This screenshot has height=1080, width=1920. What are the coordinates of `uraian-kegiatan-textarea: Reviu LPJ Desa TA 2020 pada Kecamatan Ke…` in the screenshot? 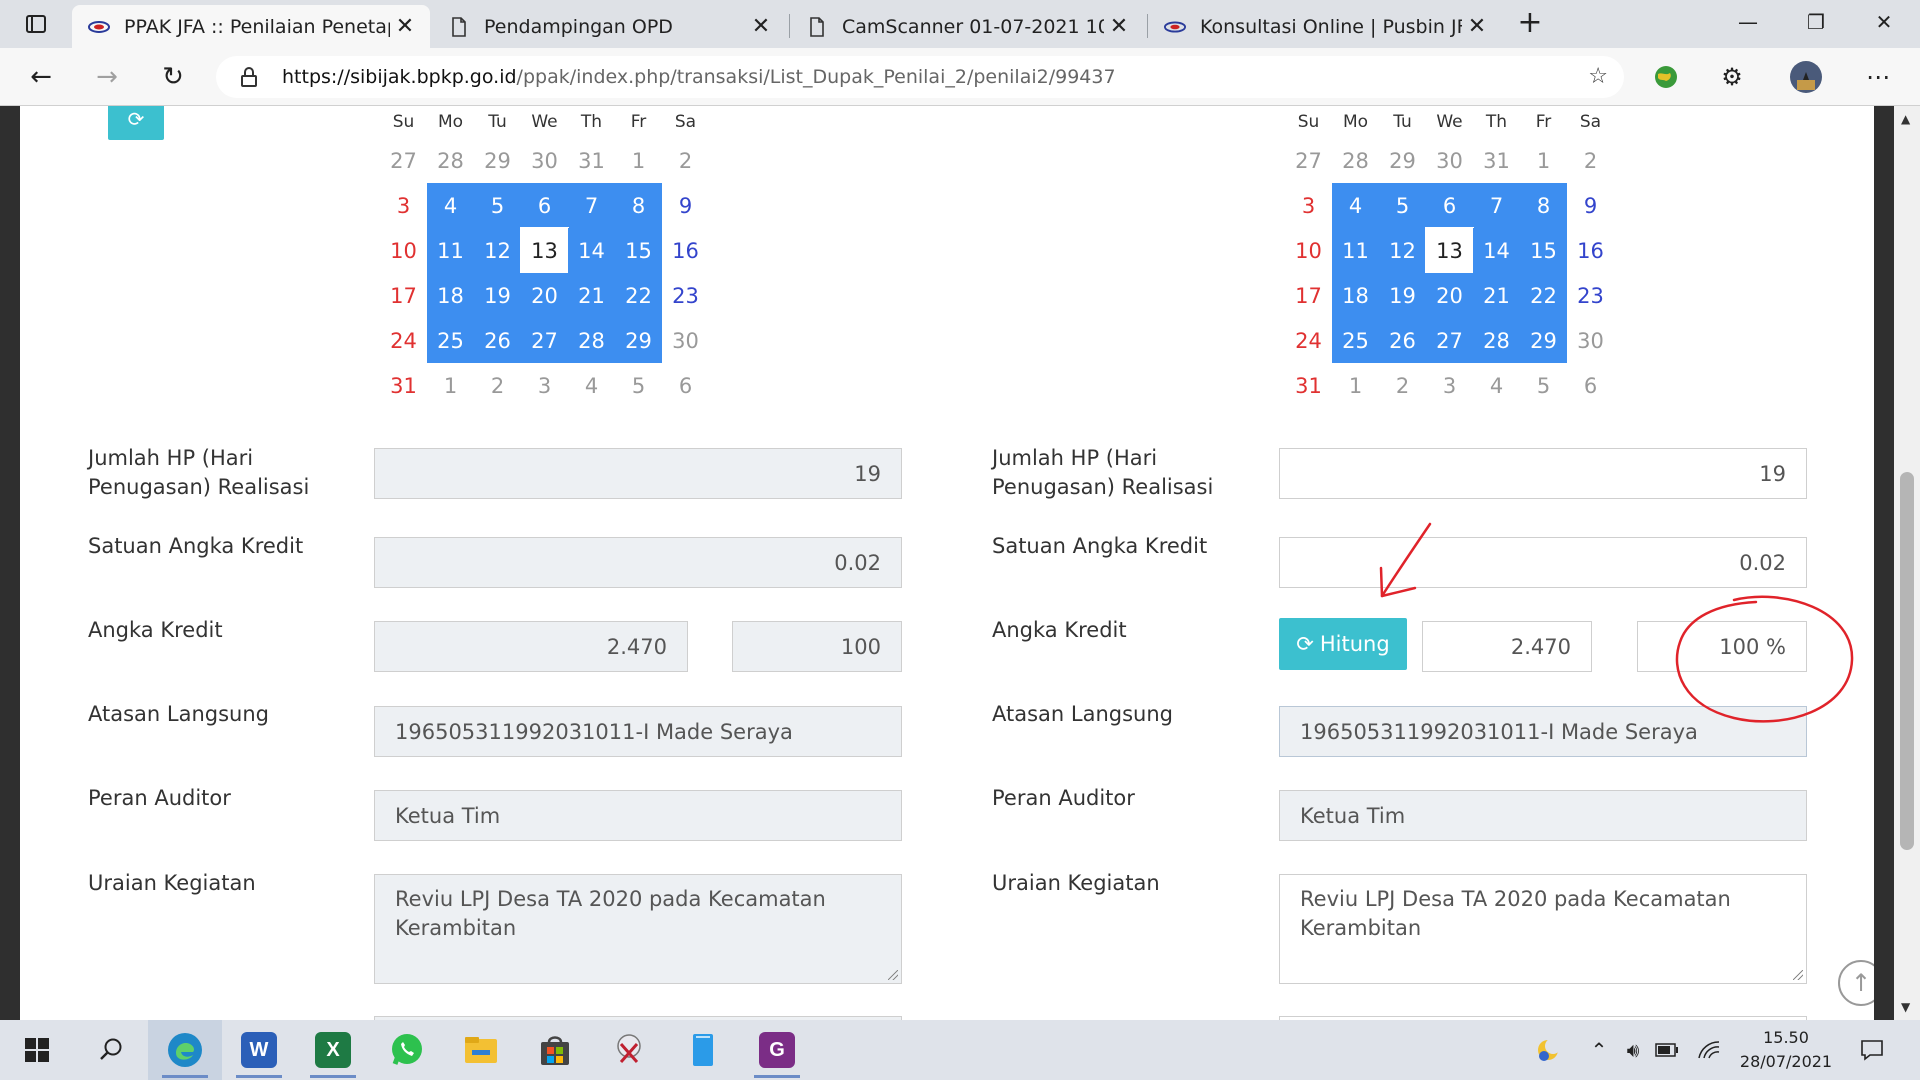 It's located at (638, 929).